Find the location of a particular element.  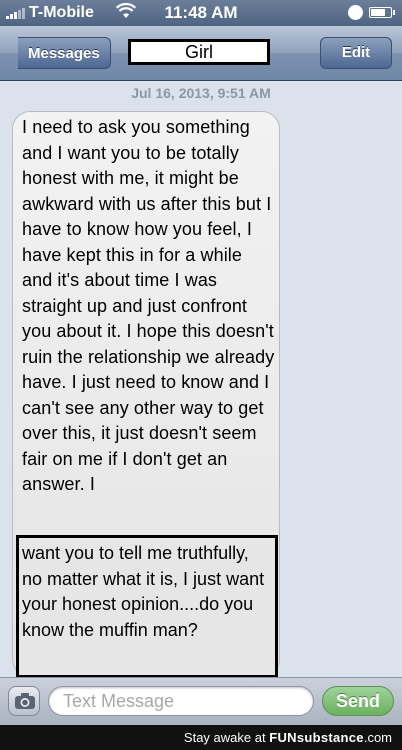

navigation-bar: Messages Girl Edit is located at coordinates (201, 53).